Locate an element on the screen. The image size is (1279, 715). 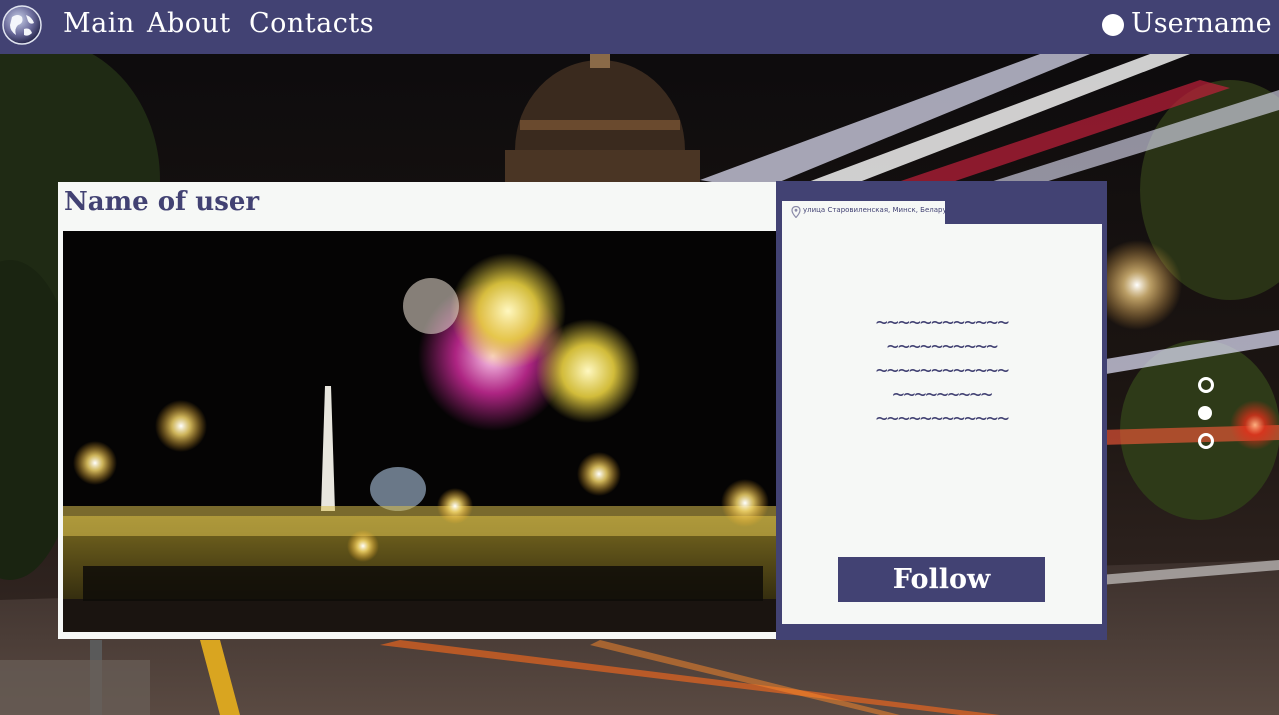
nav-link-about: About is located at coordinates (189, 23).